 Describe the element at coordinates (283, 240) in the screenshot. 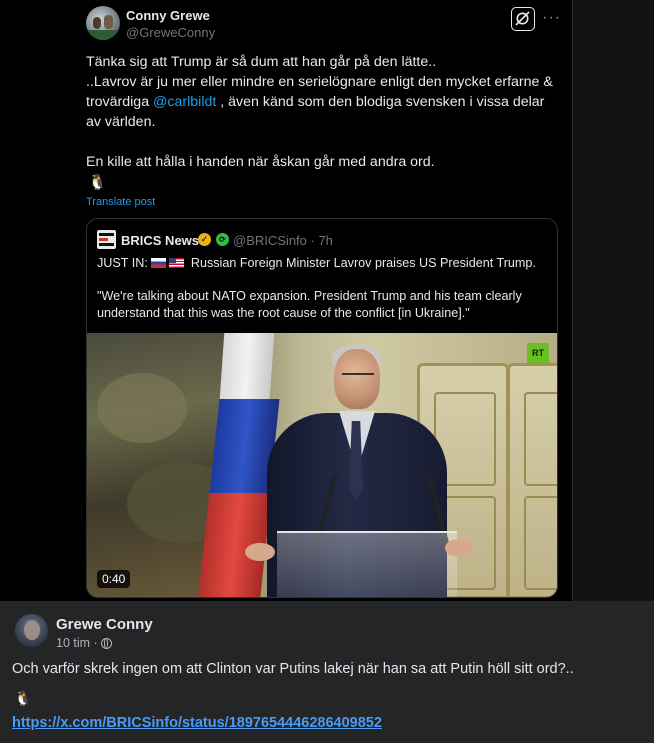

I see `quoted-handle-time: @BRICSinfo · 7h` at that location.